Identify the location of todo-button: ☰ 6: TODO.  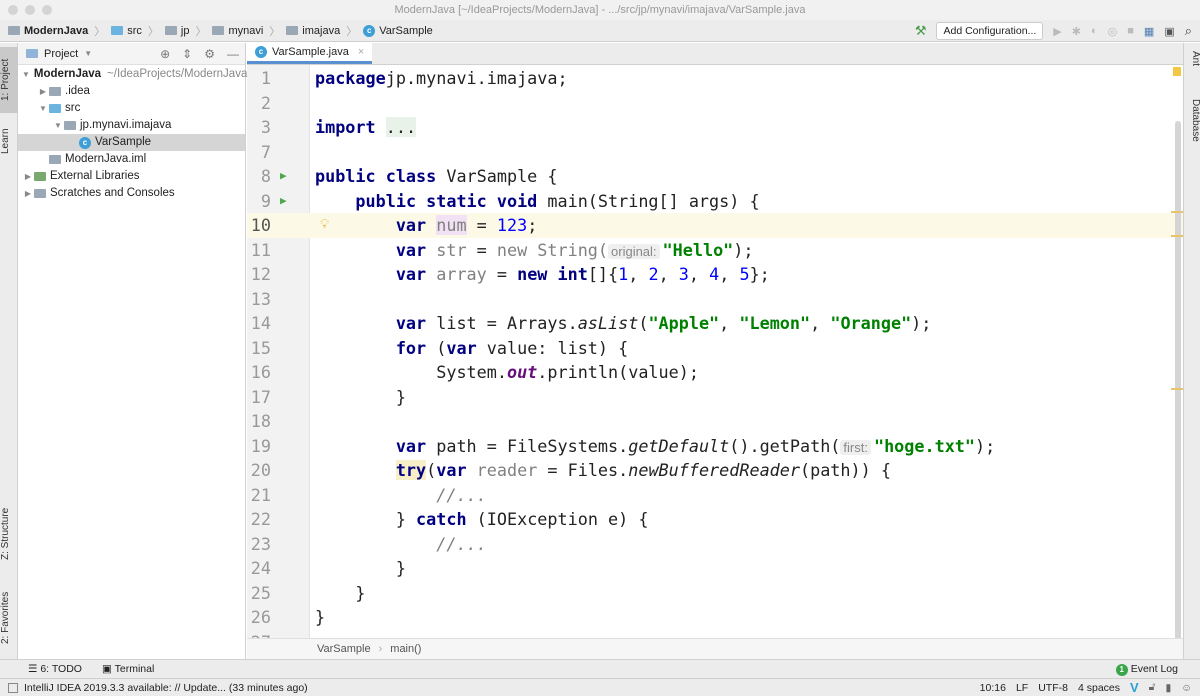
(55, 669).